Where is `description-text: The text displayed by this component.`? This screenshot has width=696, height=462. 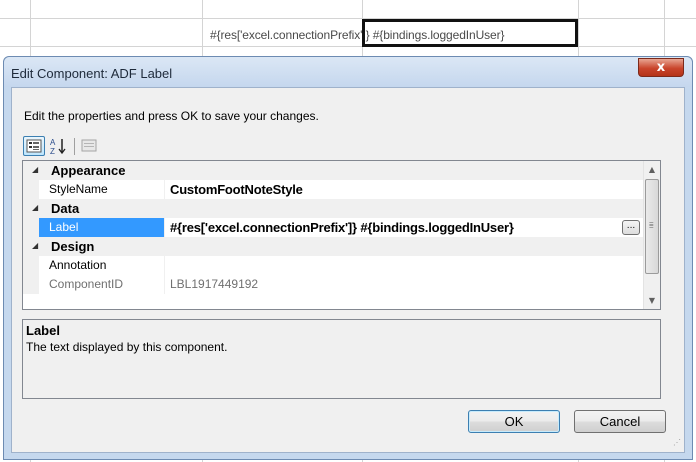 description-text: The text displayed by this component. is located at coordinates (127, 347).